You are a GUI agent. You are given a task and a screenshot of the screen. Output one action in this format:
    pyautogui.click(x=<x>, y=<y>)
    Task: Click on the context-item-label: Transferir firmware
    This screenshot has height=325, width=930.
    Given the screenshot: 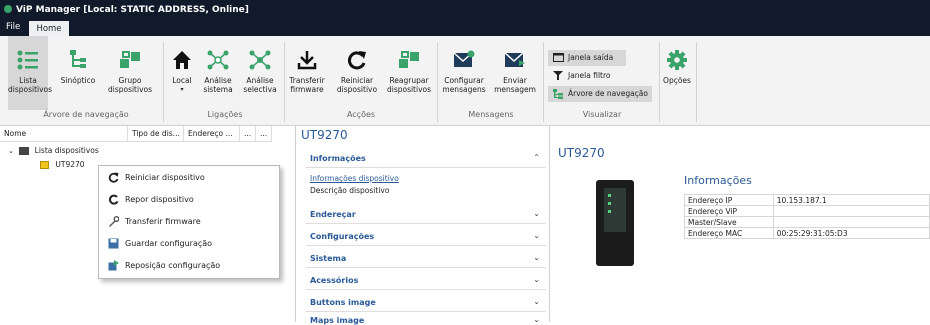 What is the action you would take?
    pyautogui.click(x=163, y=221)
    